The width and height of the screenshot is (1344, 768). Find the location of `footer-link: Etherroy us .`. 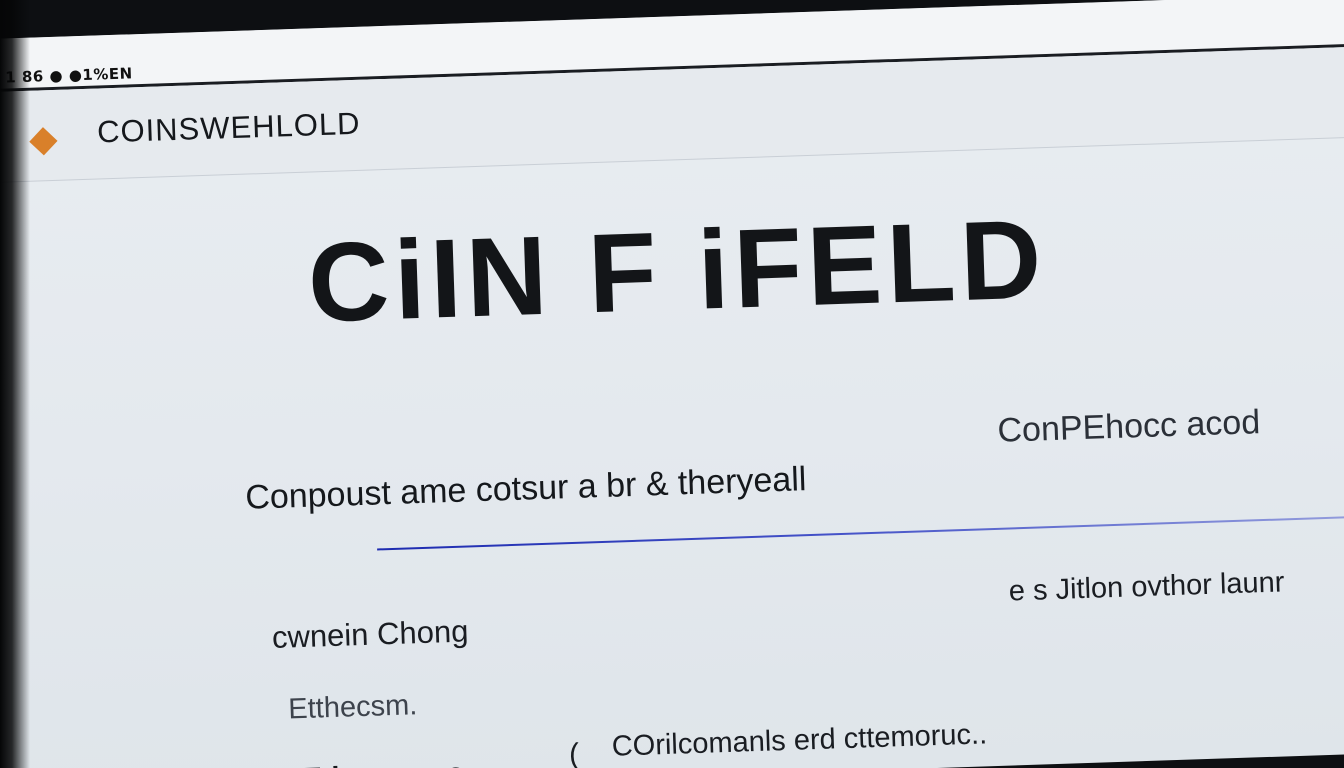

footer-link: Etherroy us . is located at coordinates (391, 762).